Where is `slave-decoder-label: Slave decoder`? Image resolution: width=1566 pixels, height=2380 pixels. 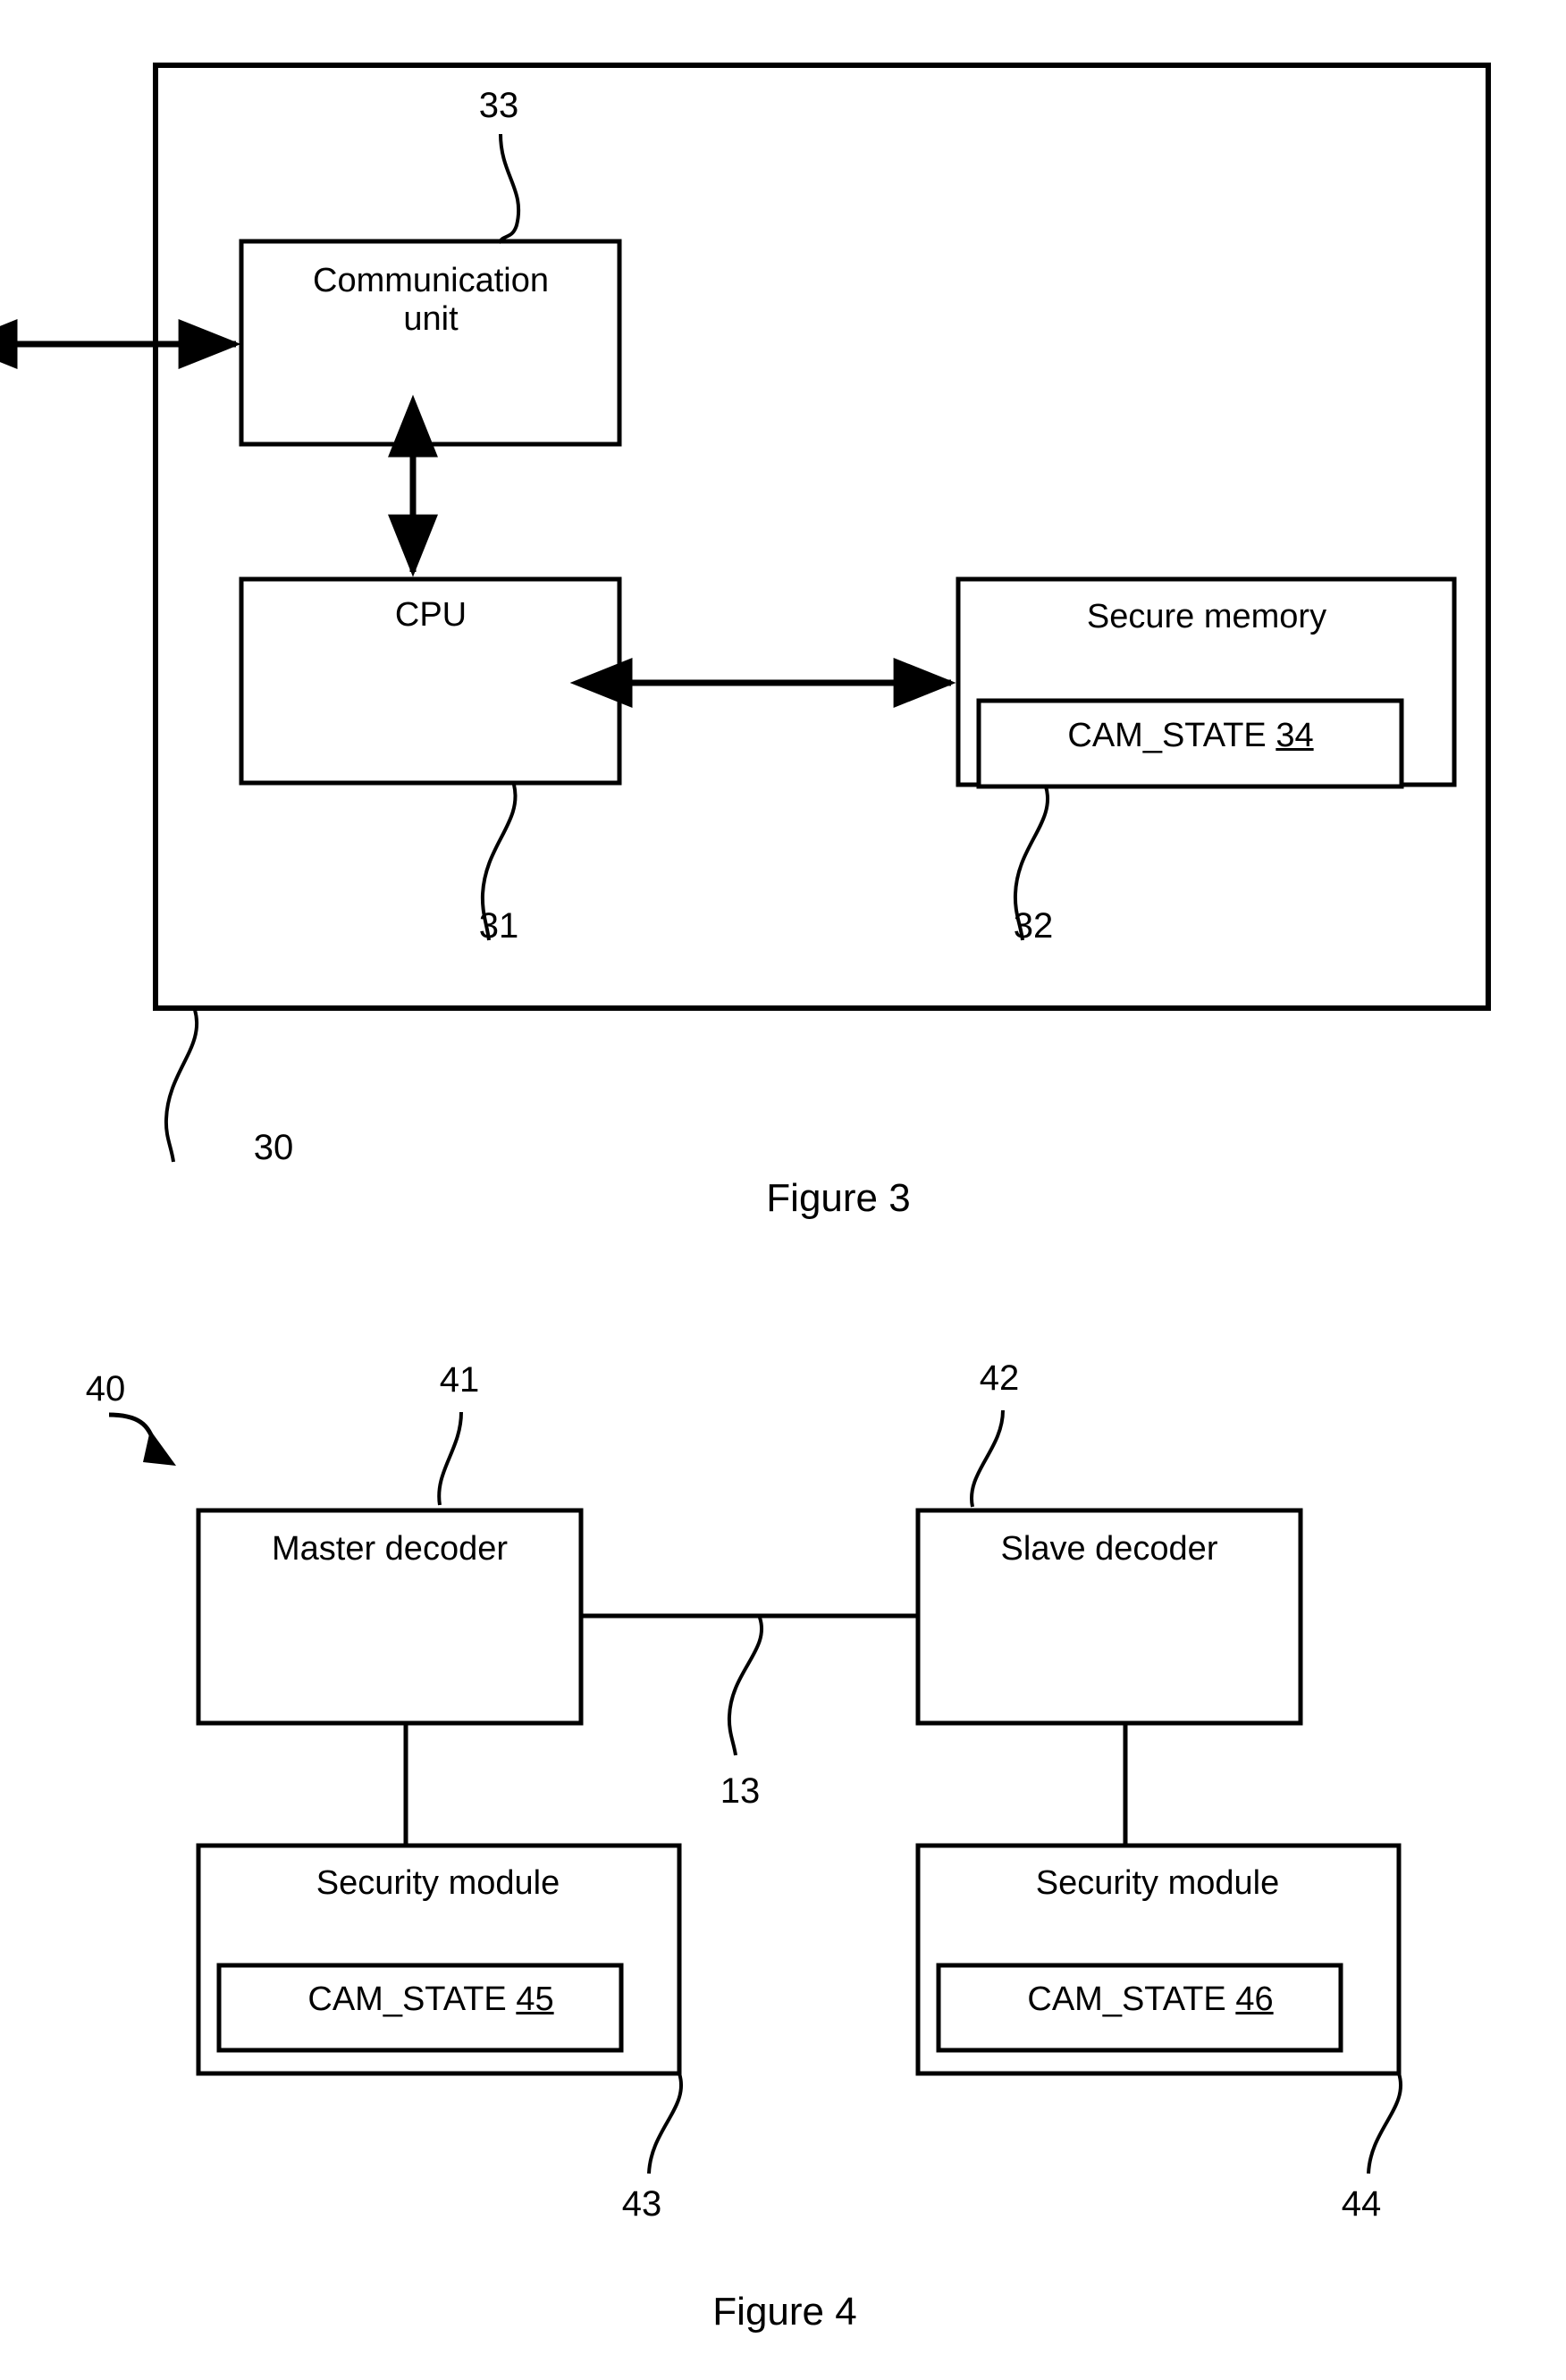 slave-decoder-label: Slave decoder is located at coordinates (1109, 1549).